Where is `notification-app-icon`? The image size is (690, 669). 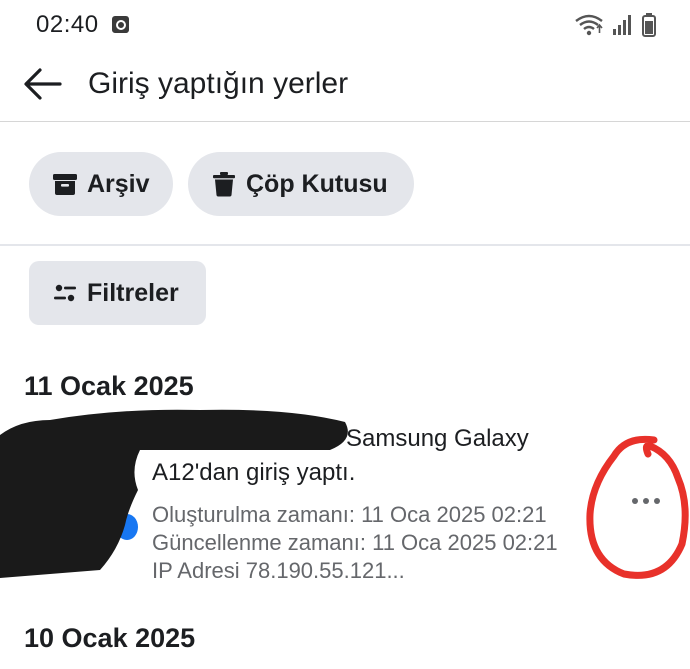
notification-app-icon is located at coordinates (120, 24).